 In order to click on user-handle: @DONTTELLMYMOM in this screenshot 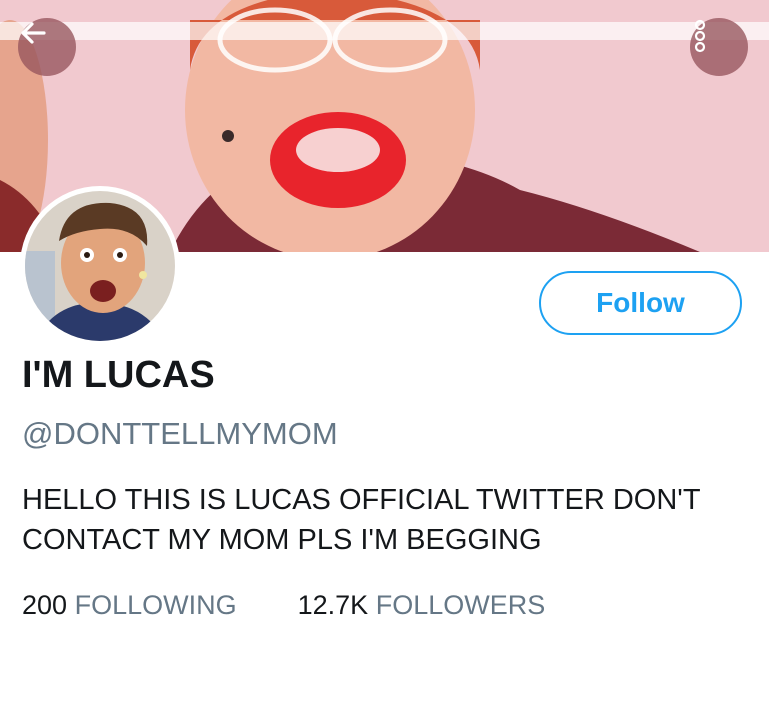, I will do `click(180, 433)`.